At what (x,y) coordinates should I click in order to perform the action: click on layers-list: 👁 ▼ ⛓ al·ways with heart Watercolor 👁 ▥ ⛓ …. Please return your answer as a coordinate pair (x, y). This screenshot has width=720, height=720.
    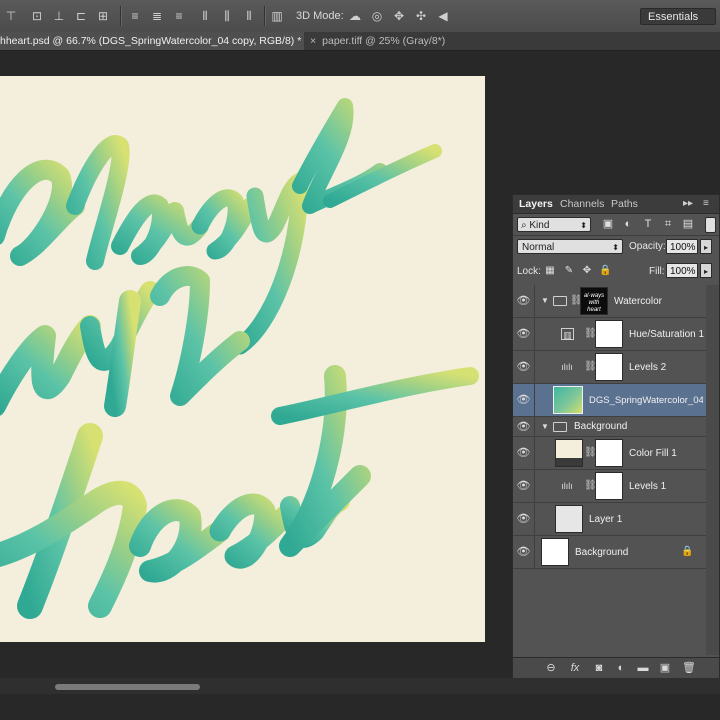
    Looking at the image, I should click on (616, 471).